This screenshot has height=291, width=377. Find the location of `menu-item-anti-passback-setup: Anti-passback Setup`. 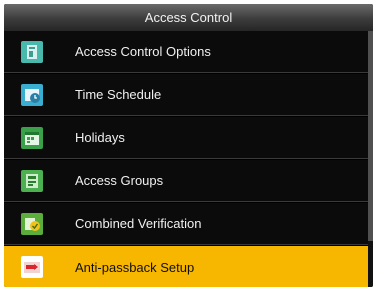

menu-item-anti-passback-setup: Anti-passback Setup is located at coordinates (188, 266).